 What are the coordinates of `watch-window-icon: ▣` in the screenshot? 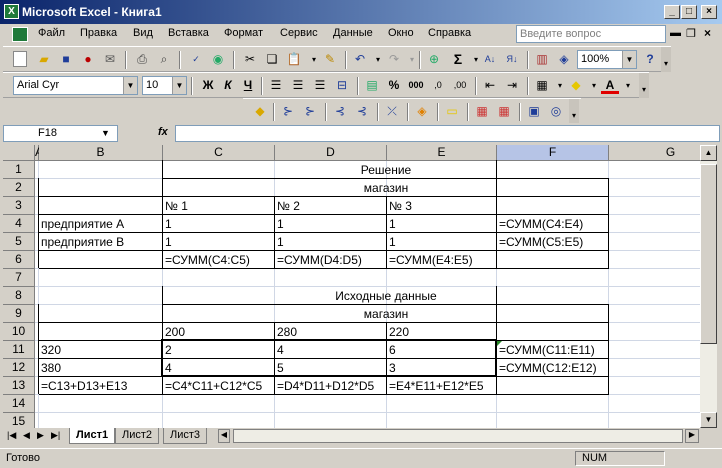 It's located at (534, 111).